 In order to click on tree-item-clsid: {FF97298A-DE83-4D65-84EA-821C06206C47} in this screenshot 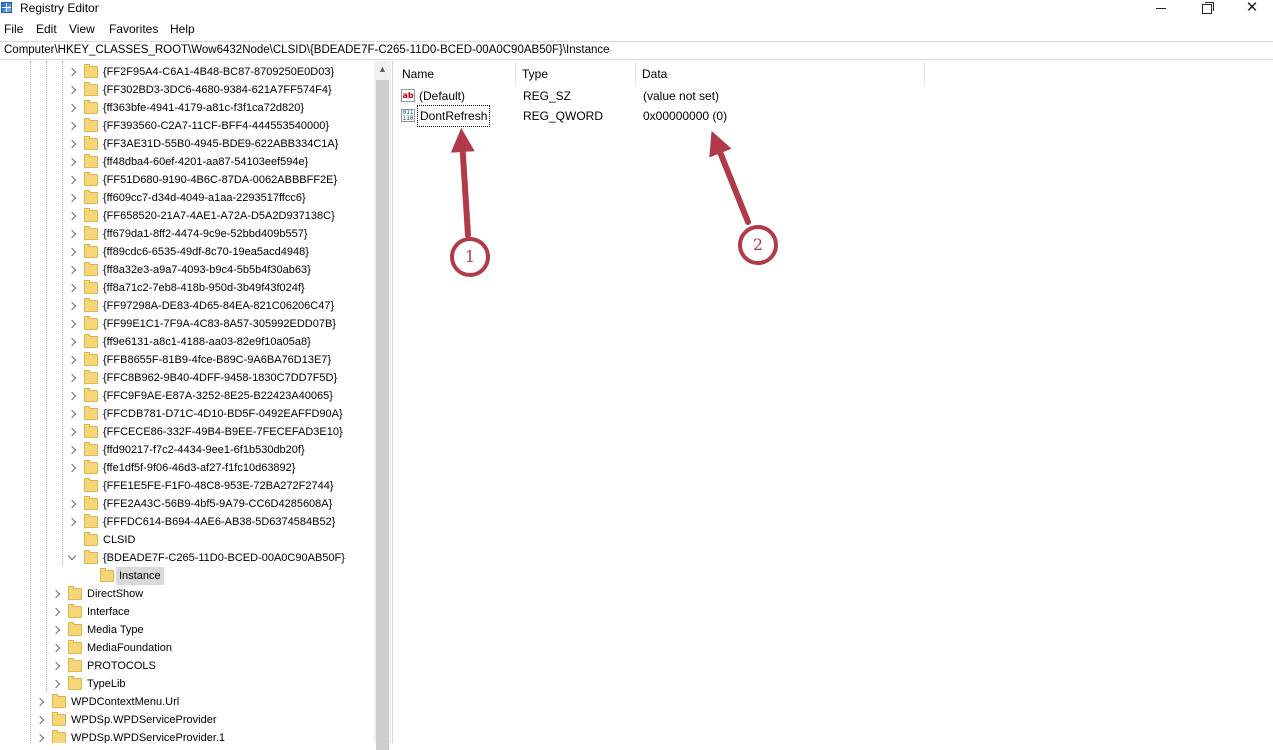, I will do `click(186, 306)`.